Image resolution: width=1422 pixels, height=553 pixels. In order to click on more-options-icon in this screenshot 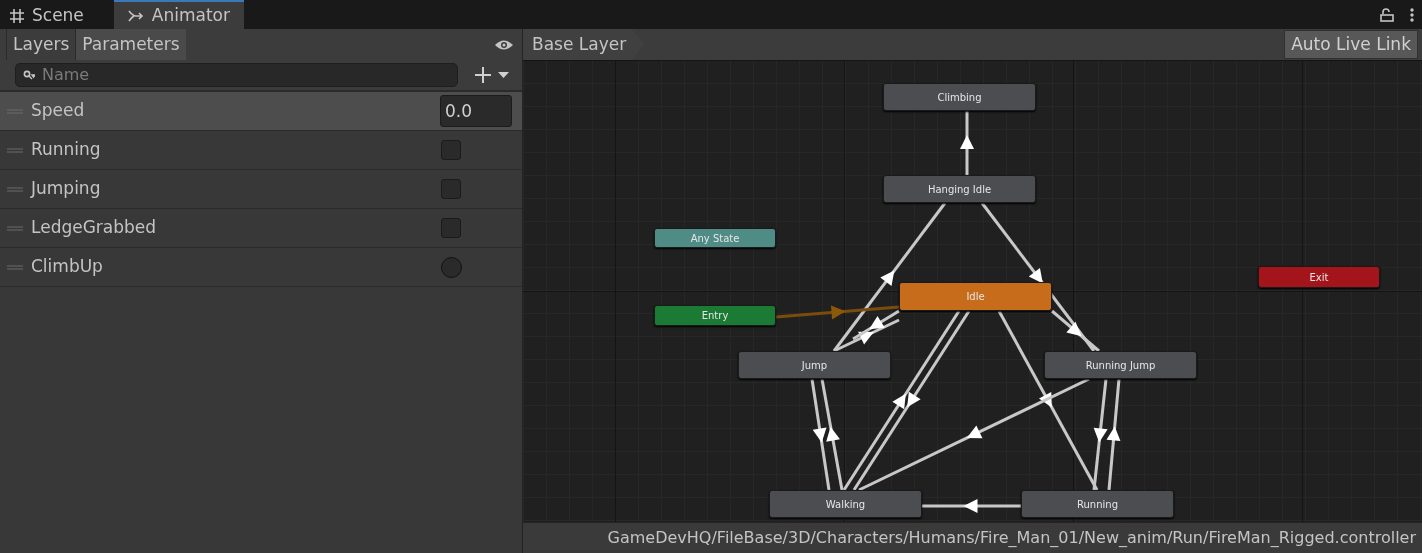, I will do `click(1412, 14)`.